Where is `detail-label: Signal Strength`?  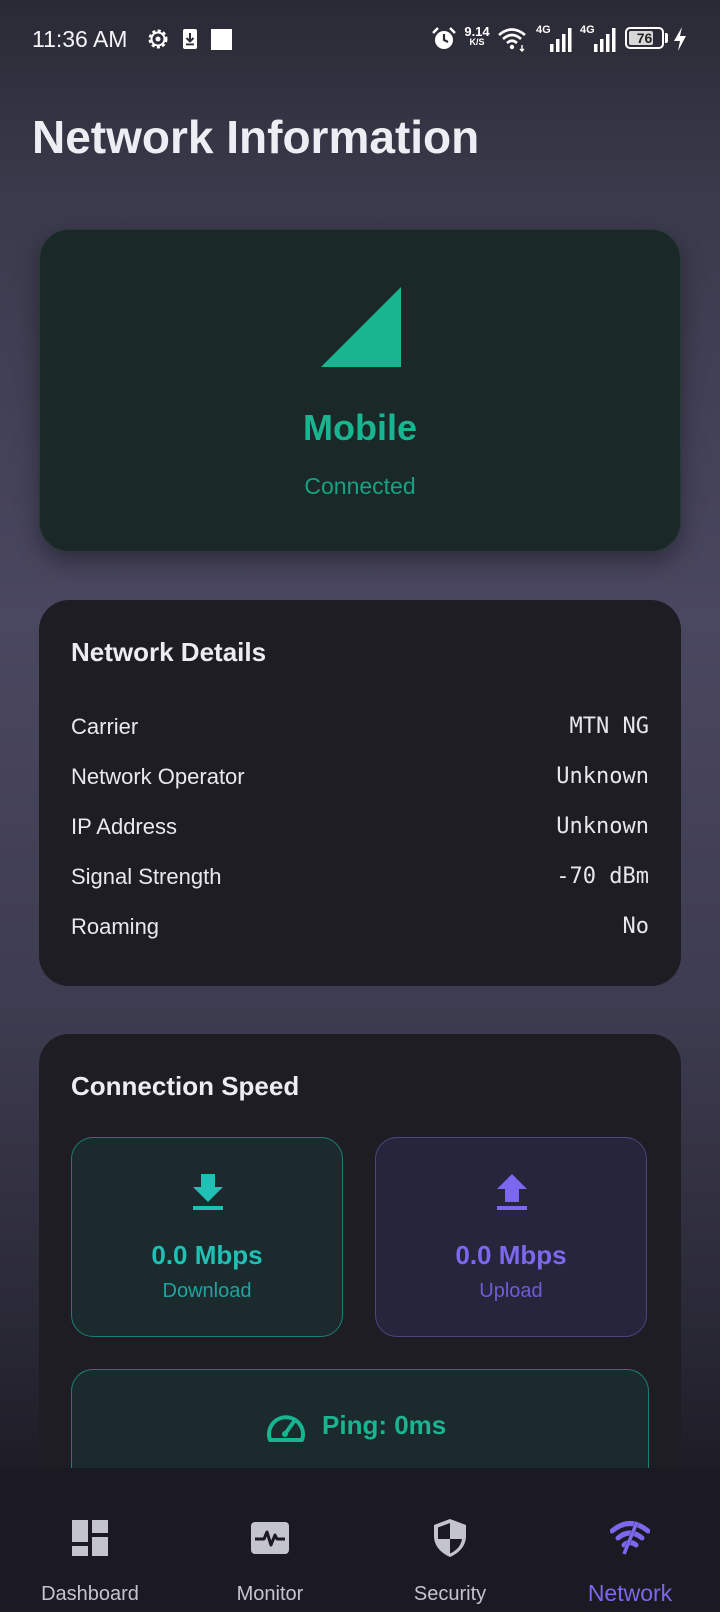 detail-label: Signal Strength is located at coordinates (146, 876).